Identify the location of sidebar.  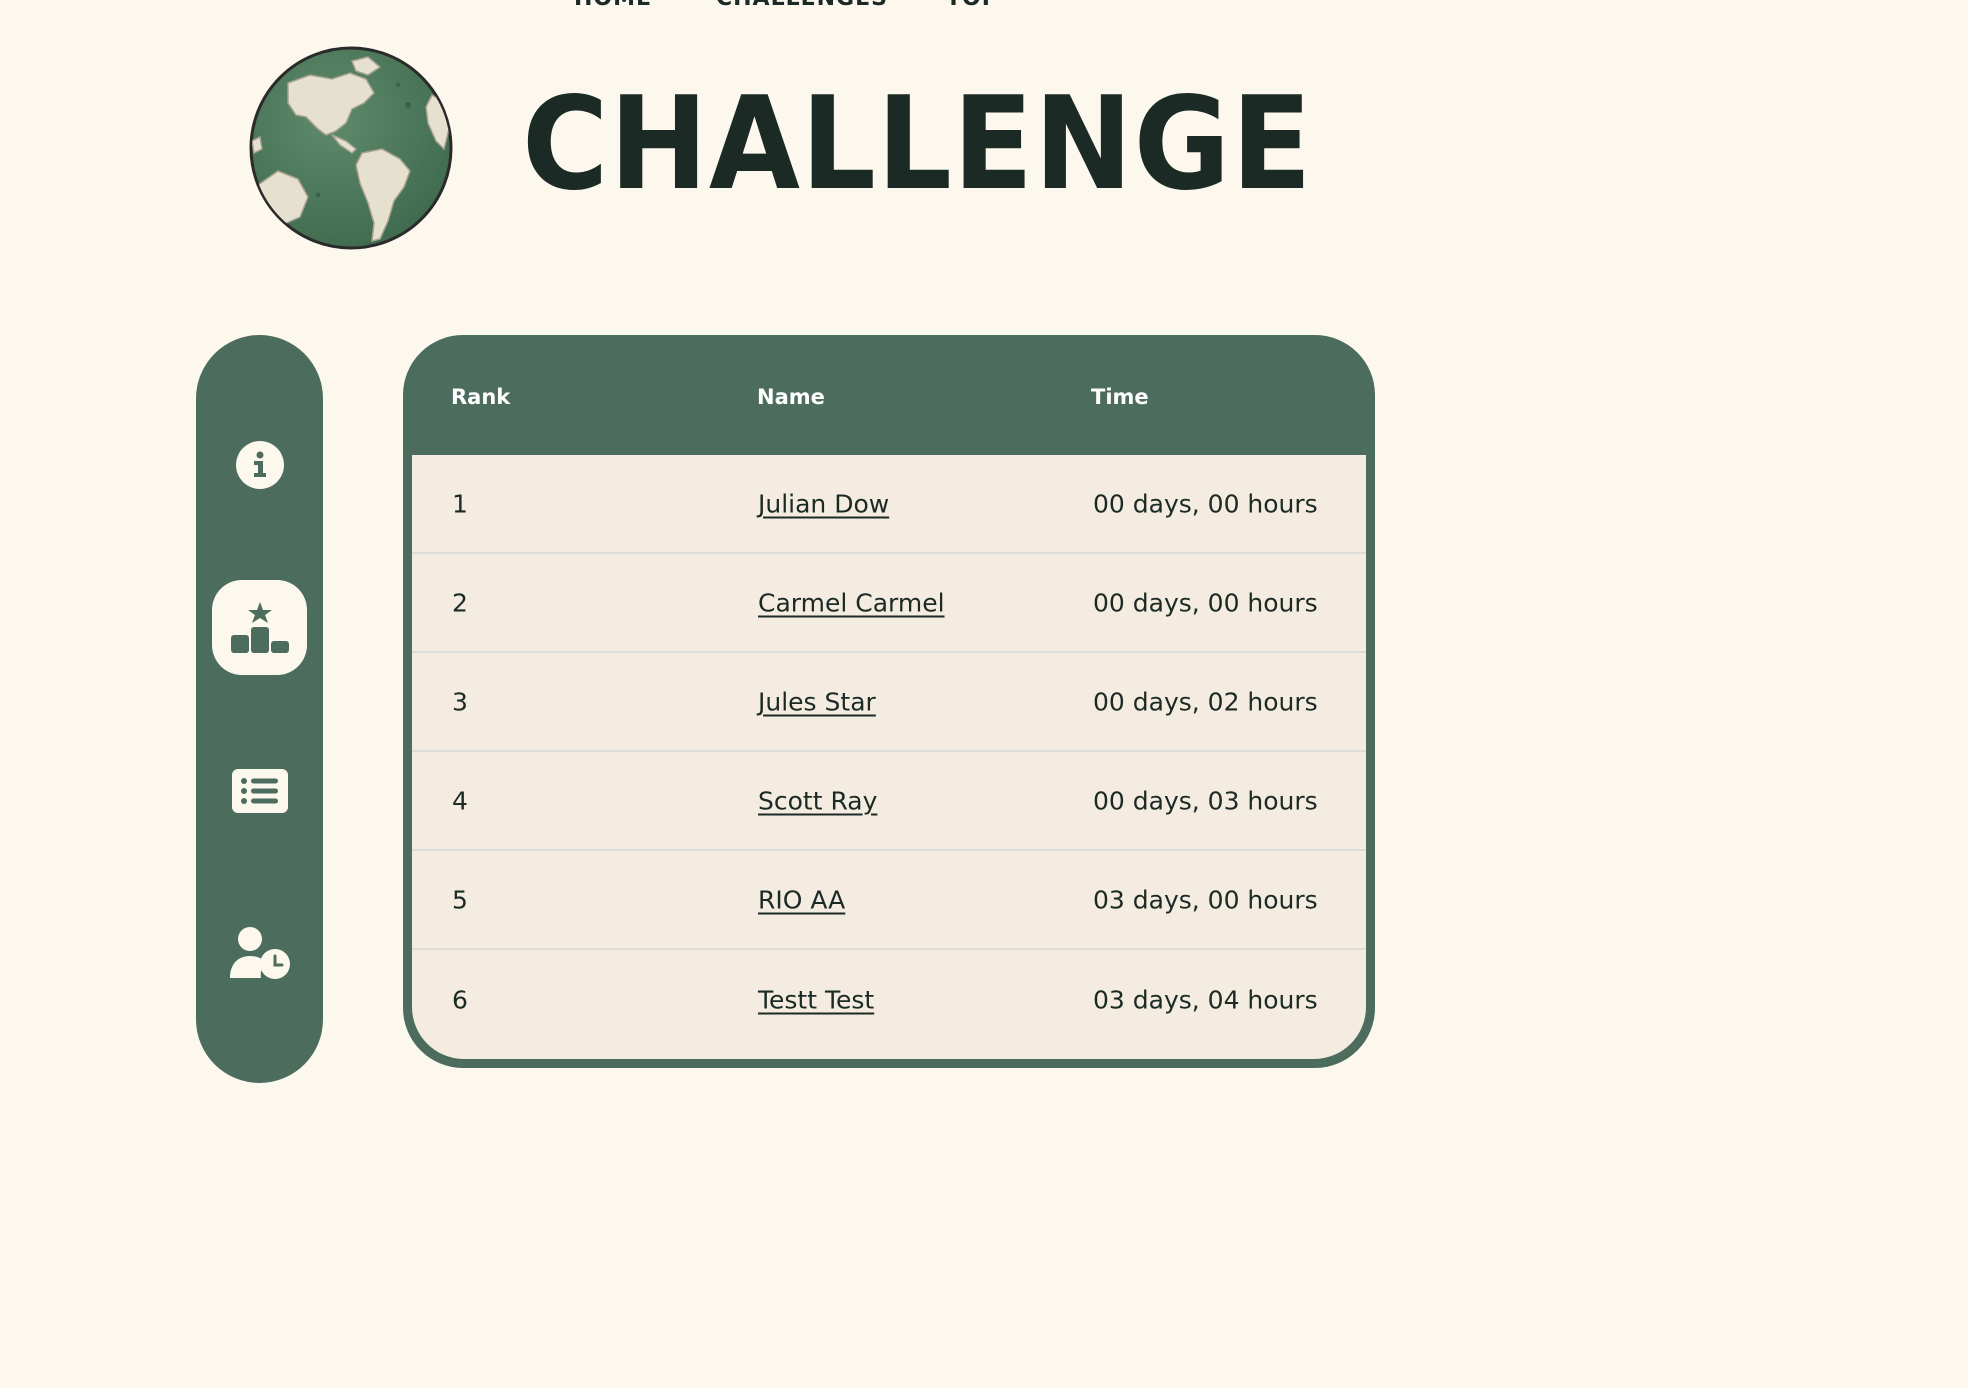
(259, 709).